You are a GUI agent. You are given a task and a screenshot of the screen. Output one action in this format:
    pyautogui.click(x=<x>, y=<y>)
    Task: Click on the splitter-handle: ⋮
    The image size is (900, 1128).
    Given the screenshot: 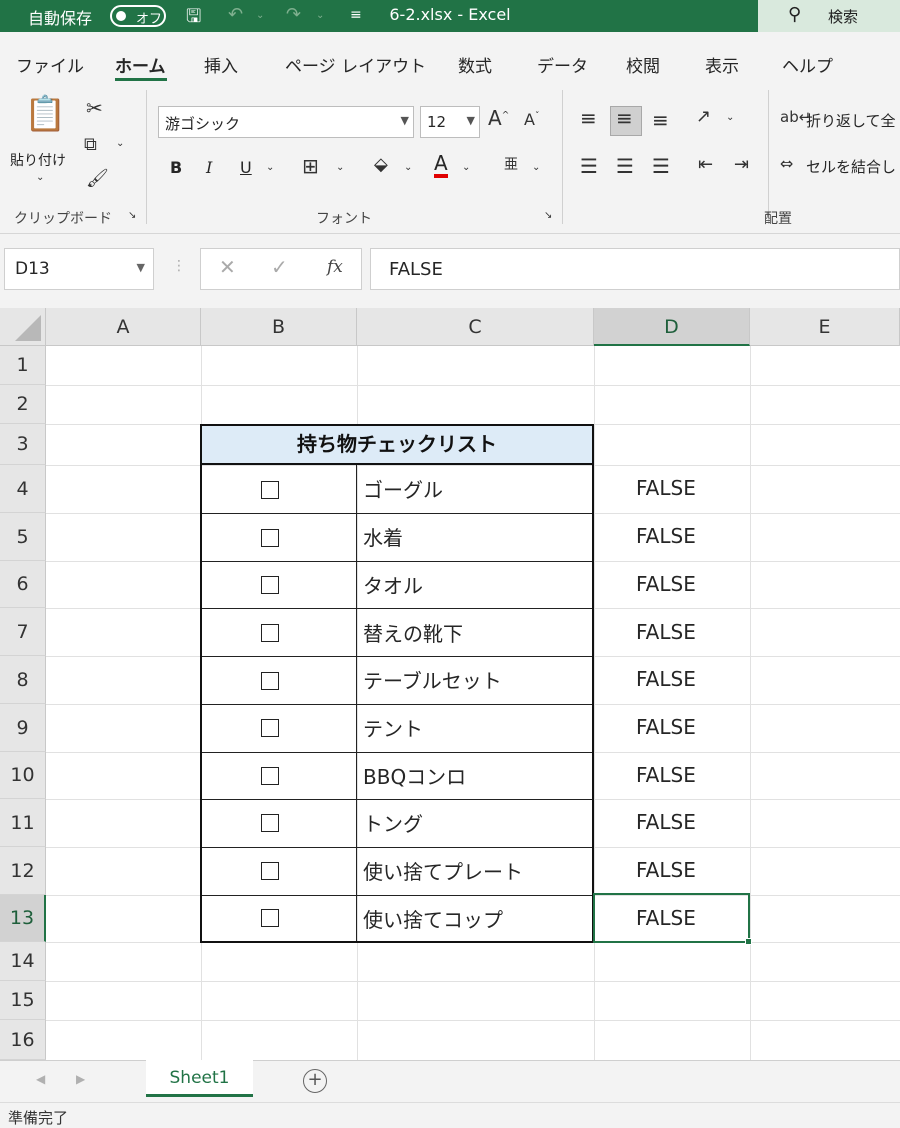 What is the action you would take?
    pyautogui.click(x=179, y=266)
    